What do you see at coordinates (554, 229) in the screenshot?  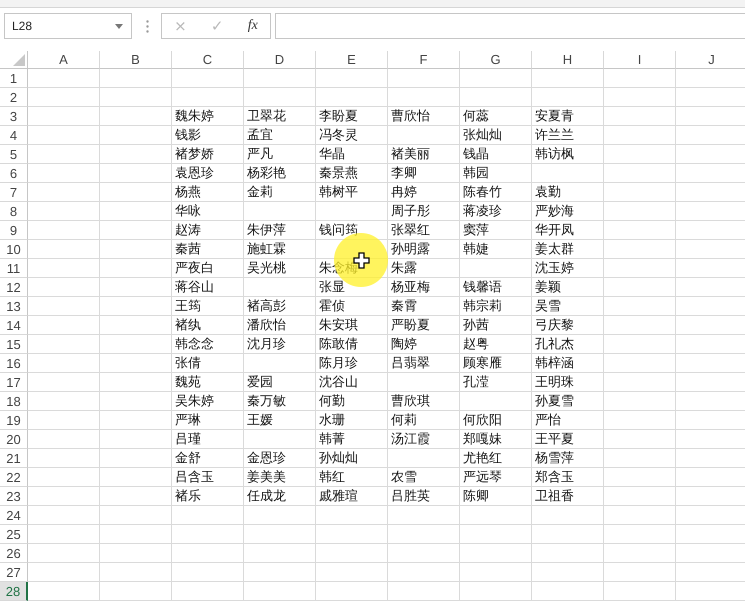 I see `cell-text: 华开凤` at bounding box center [554, 229].